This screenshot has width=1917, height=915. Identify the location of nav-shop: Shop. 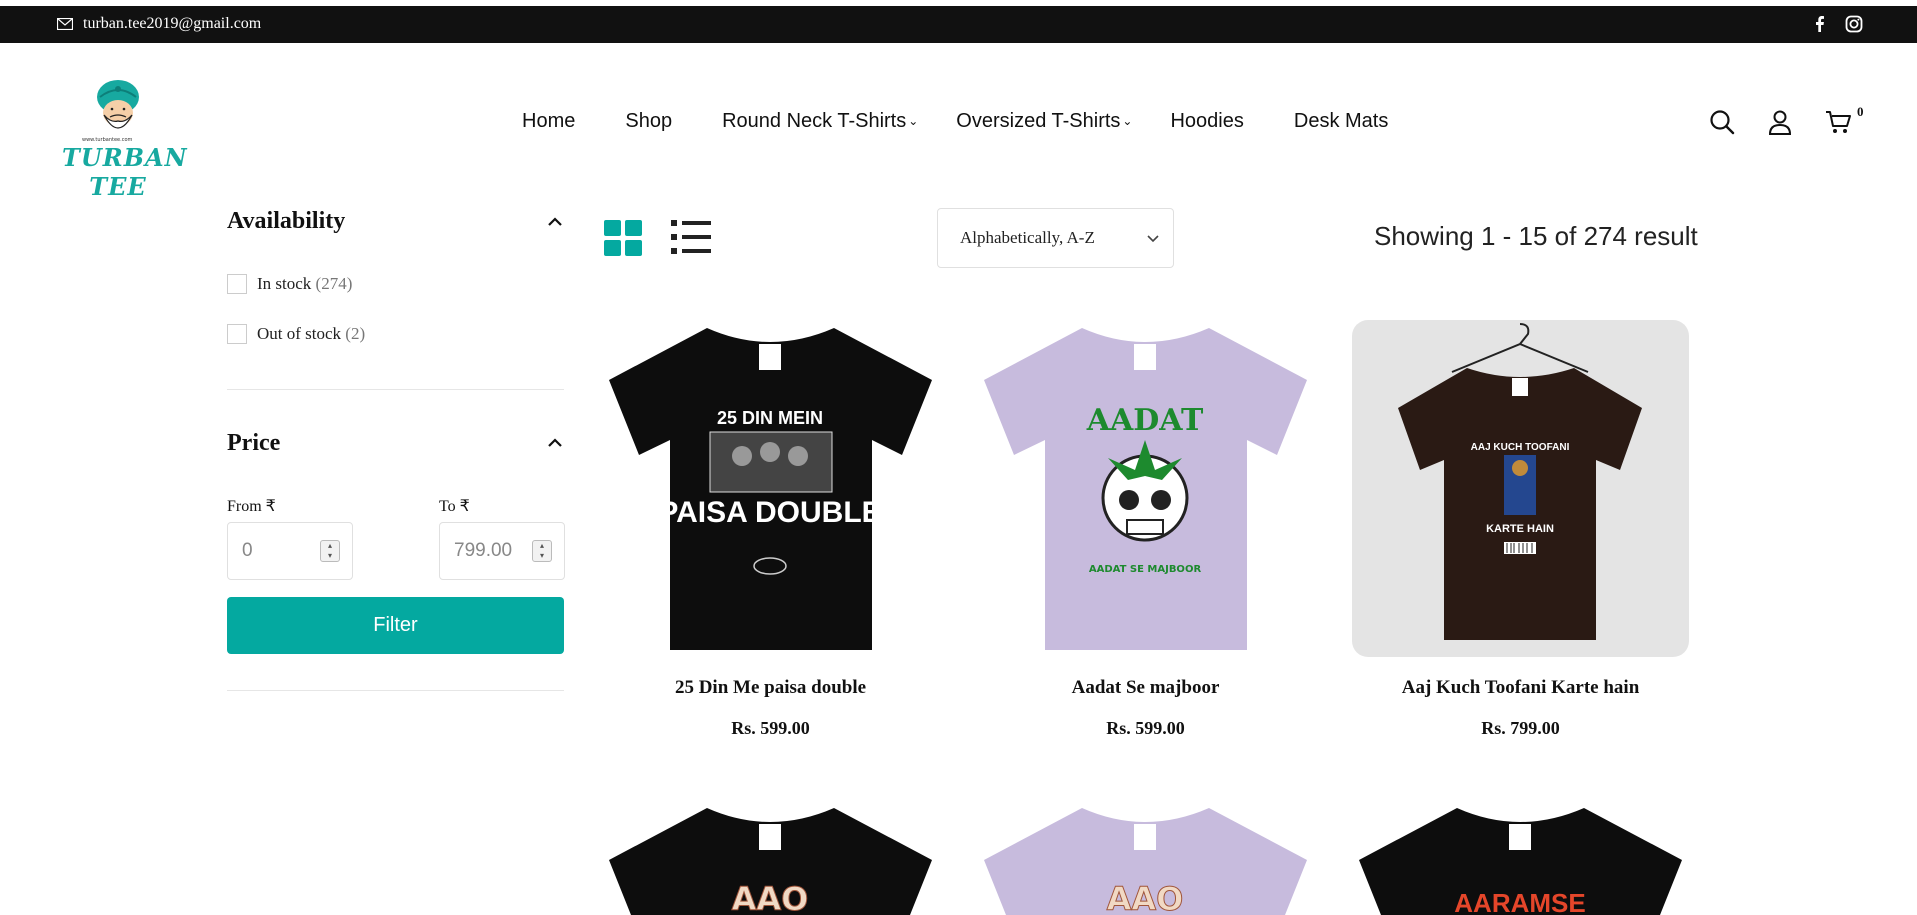
(648, 121).